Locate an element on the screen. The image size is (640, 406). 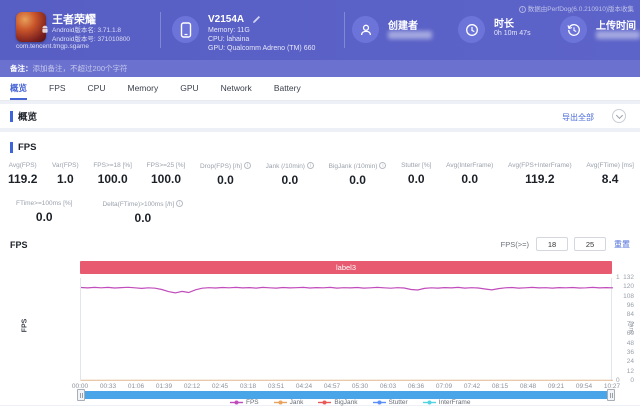
y-tick-label: 12 is located at coordinates (630, 371).